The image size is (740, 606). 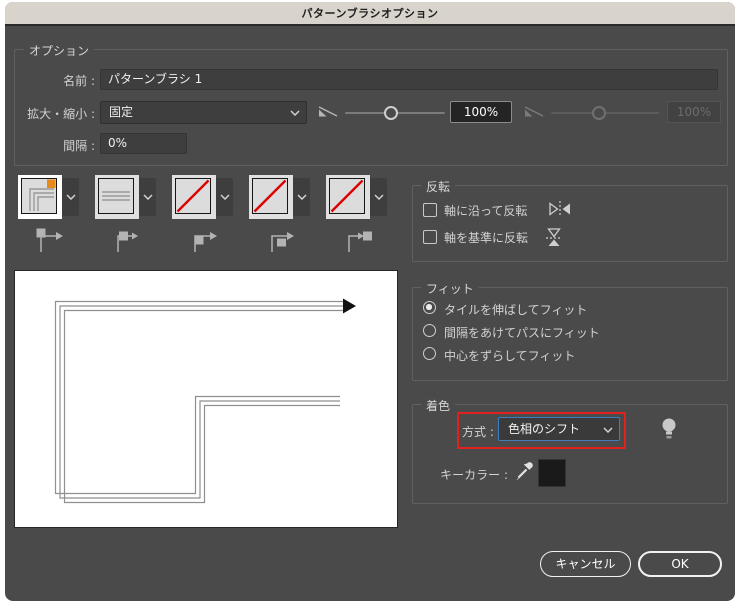 What do you see at coordinates (126, 240) in the screenshot?
I see `side-position-icon` at bounding box center [126, 240].